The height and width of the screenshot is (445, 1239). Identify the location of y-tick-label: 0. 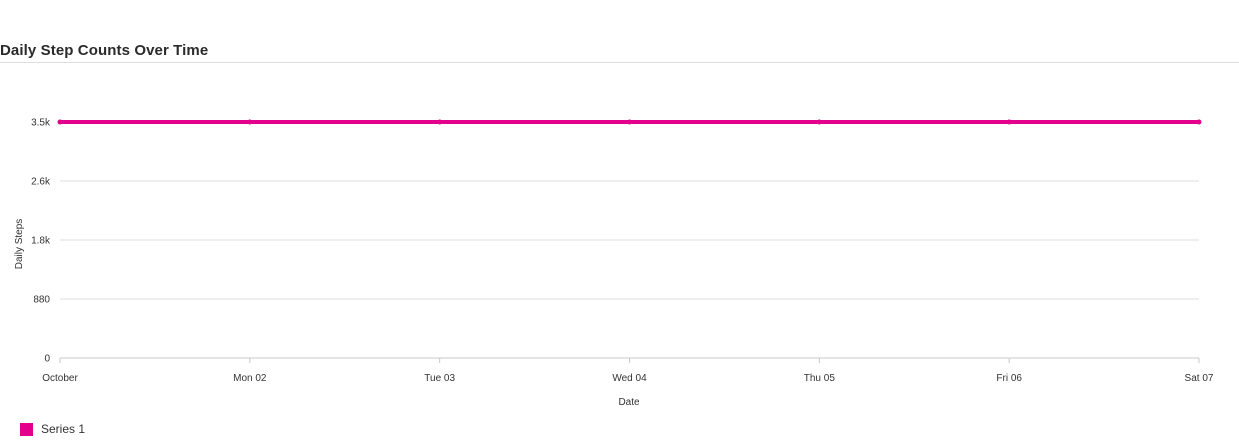
(47, 359).